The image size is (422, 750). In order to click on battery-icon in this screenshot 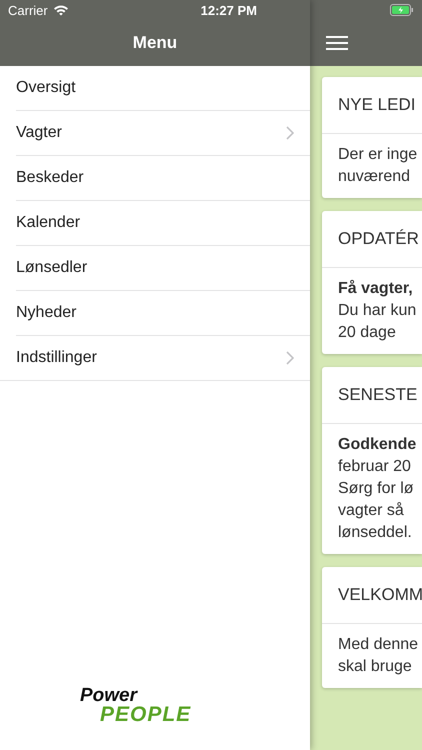, I will do `click(402, 10)`.